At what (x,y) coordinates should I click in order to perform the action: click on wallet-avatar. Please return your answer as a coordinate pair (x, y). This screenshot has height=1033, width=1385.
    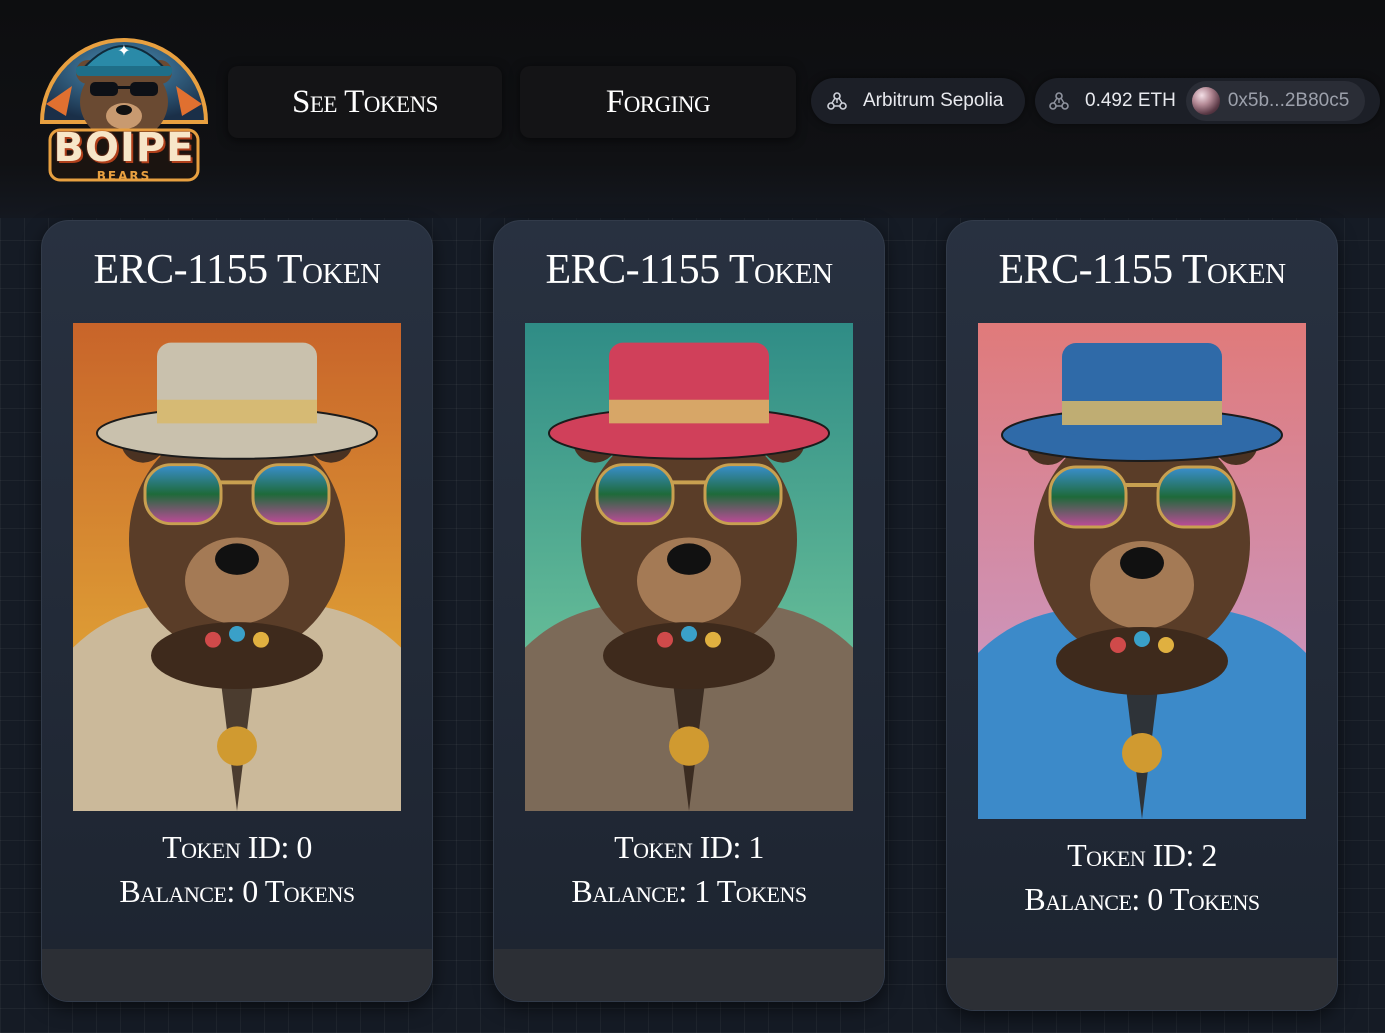
    Looking at the image, I should click on (1205, 101).